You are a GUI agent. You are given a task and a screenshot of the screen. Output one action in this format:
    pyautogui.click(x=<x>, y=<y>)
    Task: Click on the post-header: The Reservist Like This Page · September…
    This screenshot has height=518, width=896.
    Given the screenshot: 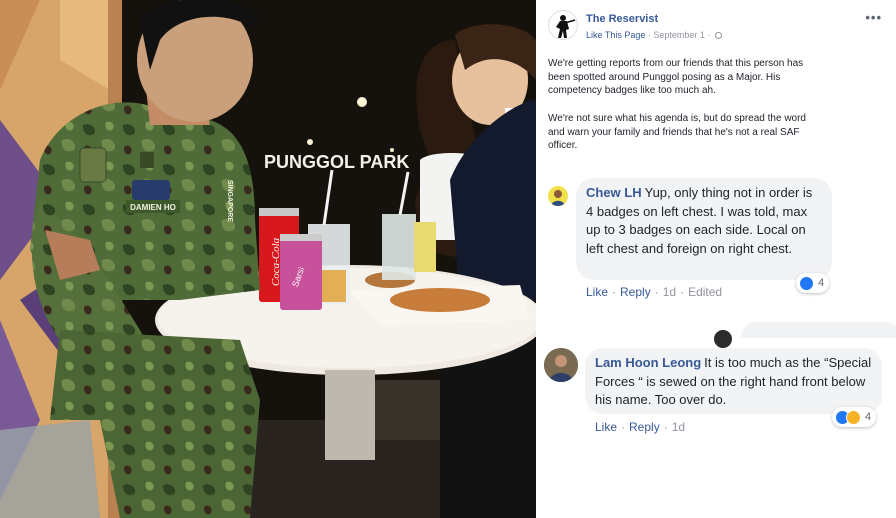 What is the action you would take?
    pyautogui.click(x=718, y=28)
    